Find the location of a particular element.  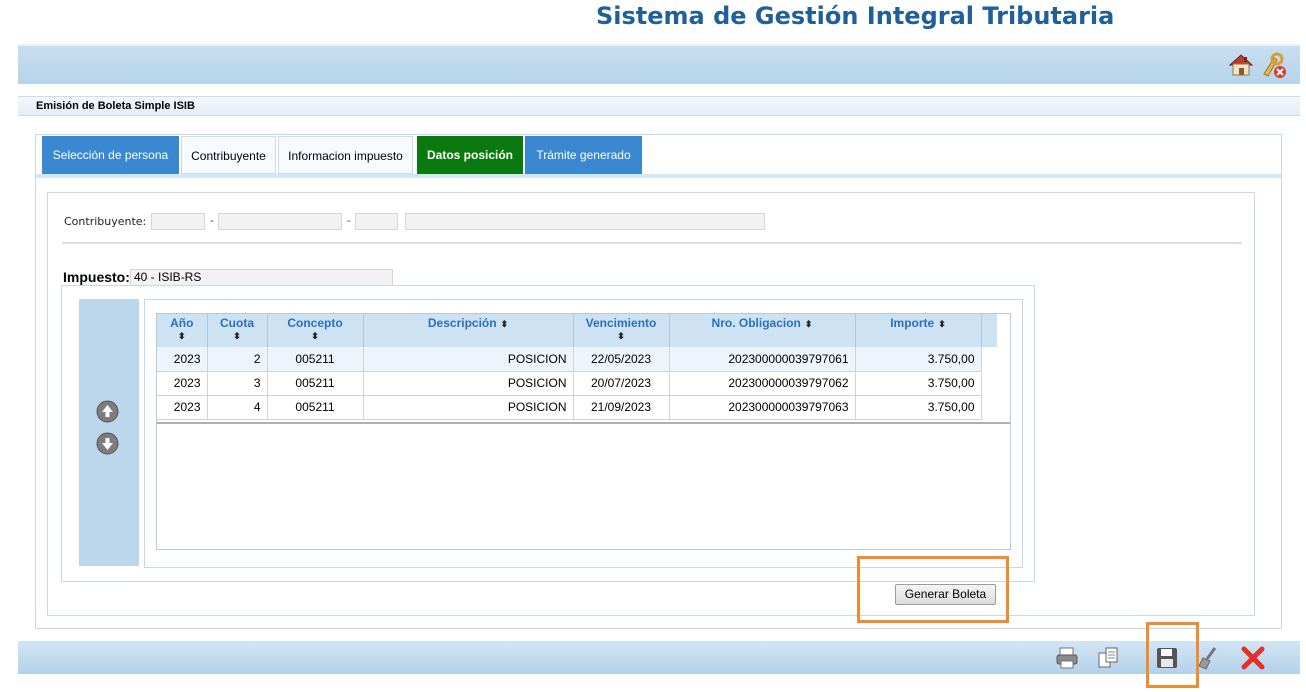

generar-boleta-button: Generar Boleta is located at coordinates (945, 594).